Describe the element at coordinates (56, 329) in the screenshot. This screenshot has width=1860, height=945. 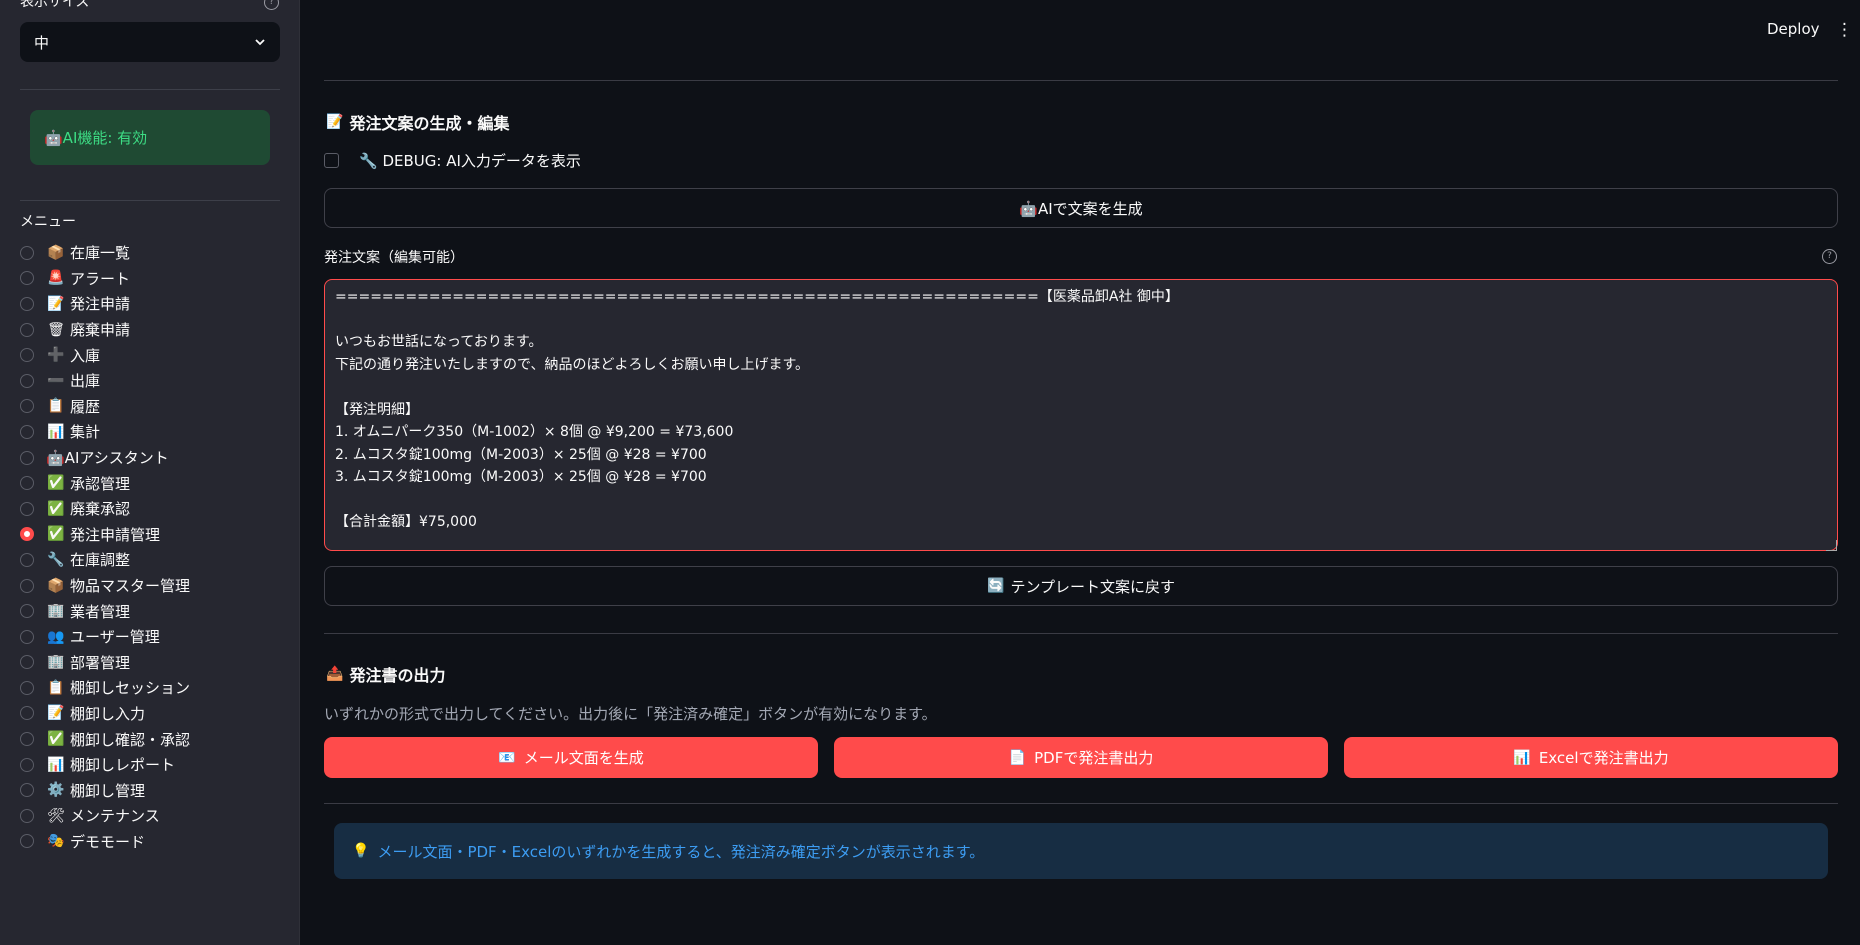
I see `menu-item-icon: 🗑` at that location.